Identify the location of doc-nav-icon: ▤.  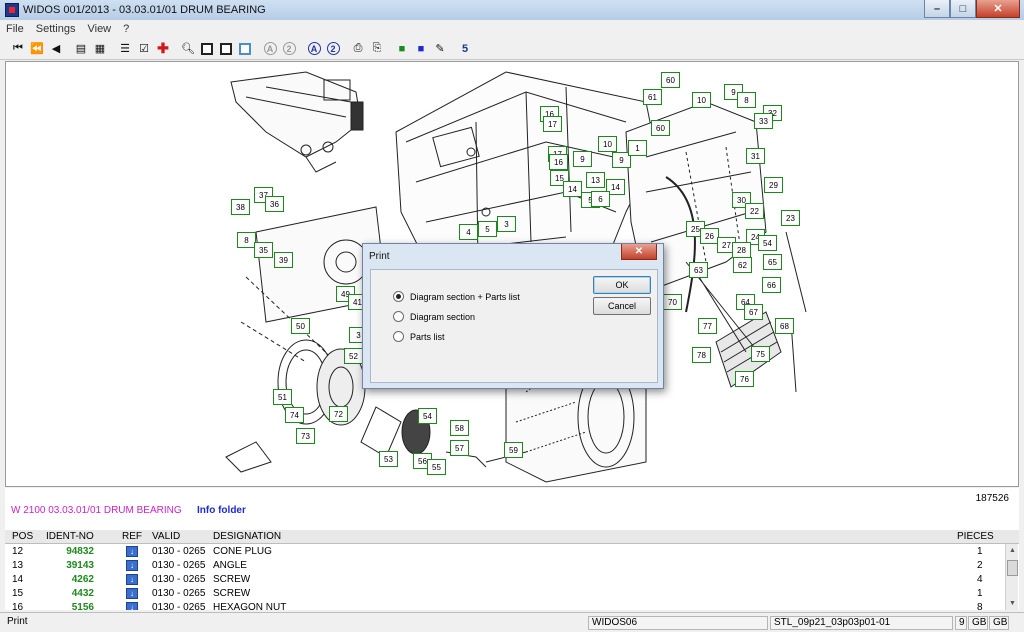
(81, 49).